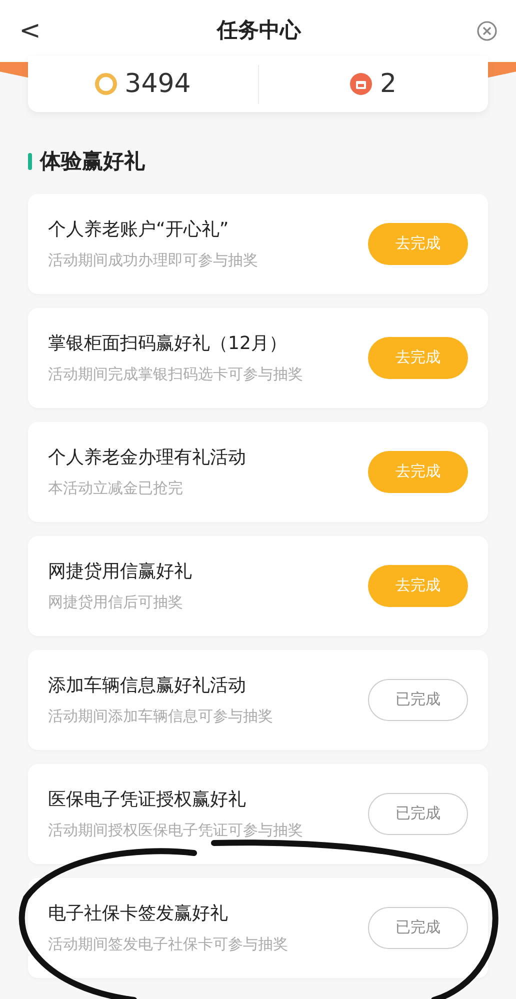 The width and height of the screenshot is (516, 999). Describe the element at coordinates (147, 686) in the screenshot. I see `task-title: 添加车辆信息赢好礼活动` at that location.